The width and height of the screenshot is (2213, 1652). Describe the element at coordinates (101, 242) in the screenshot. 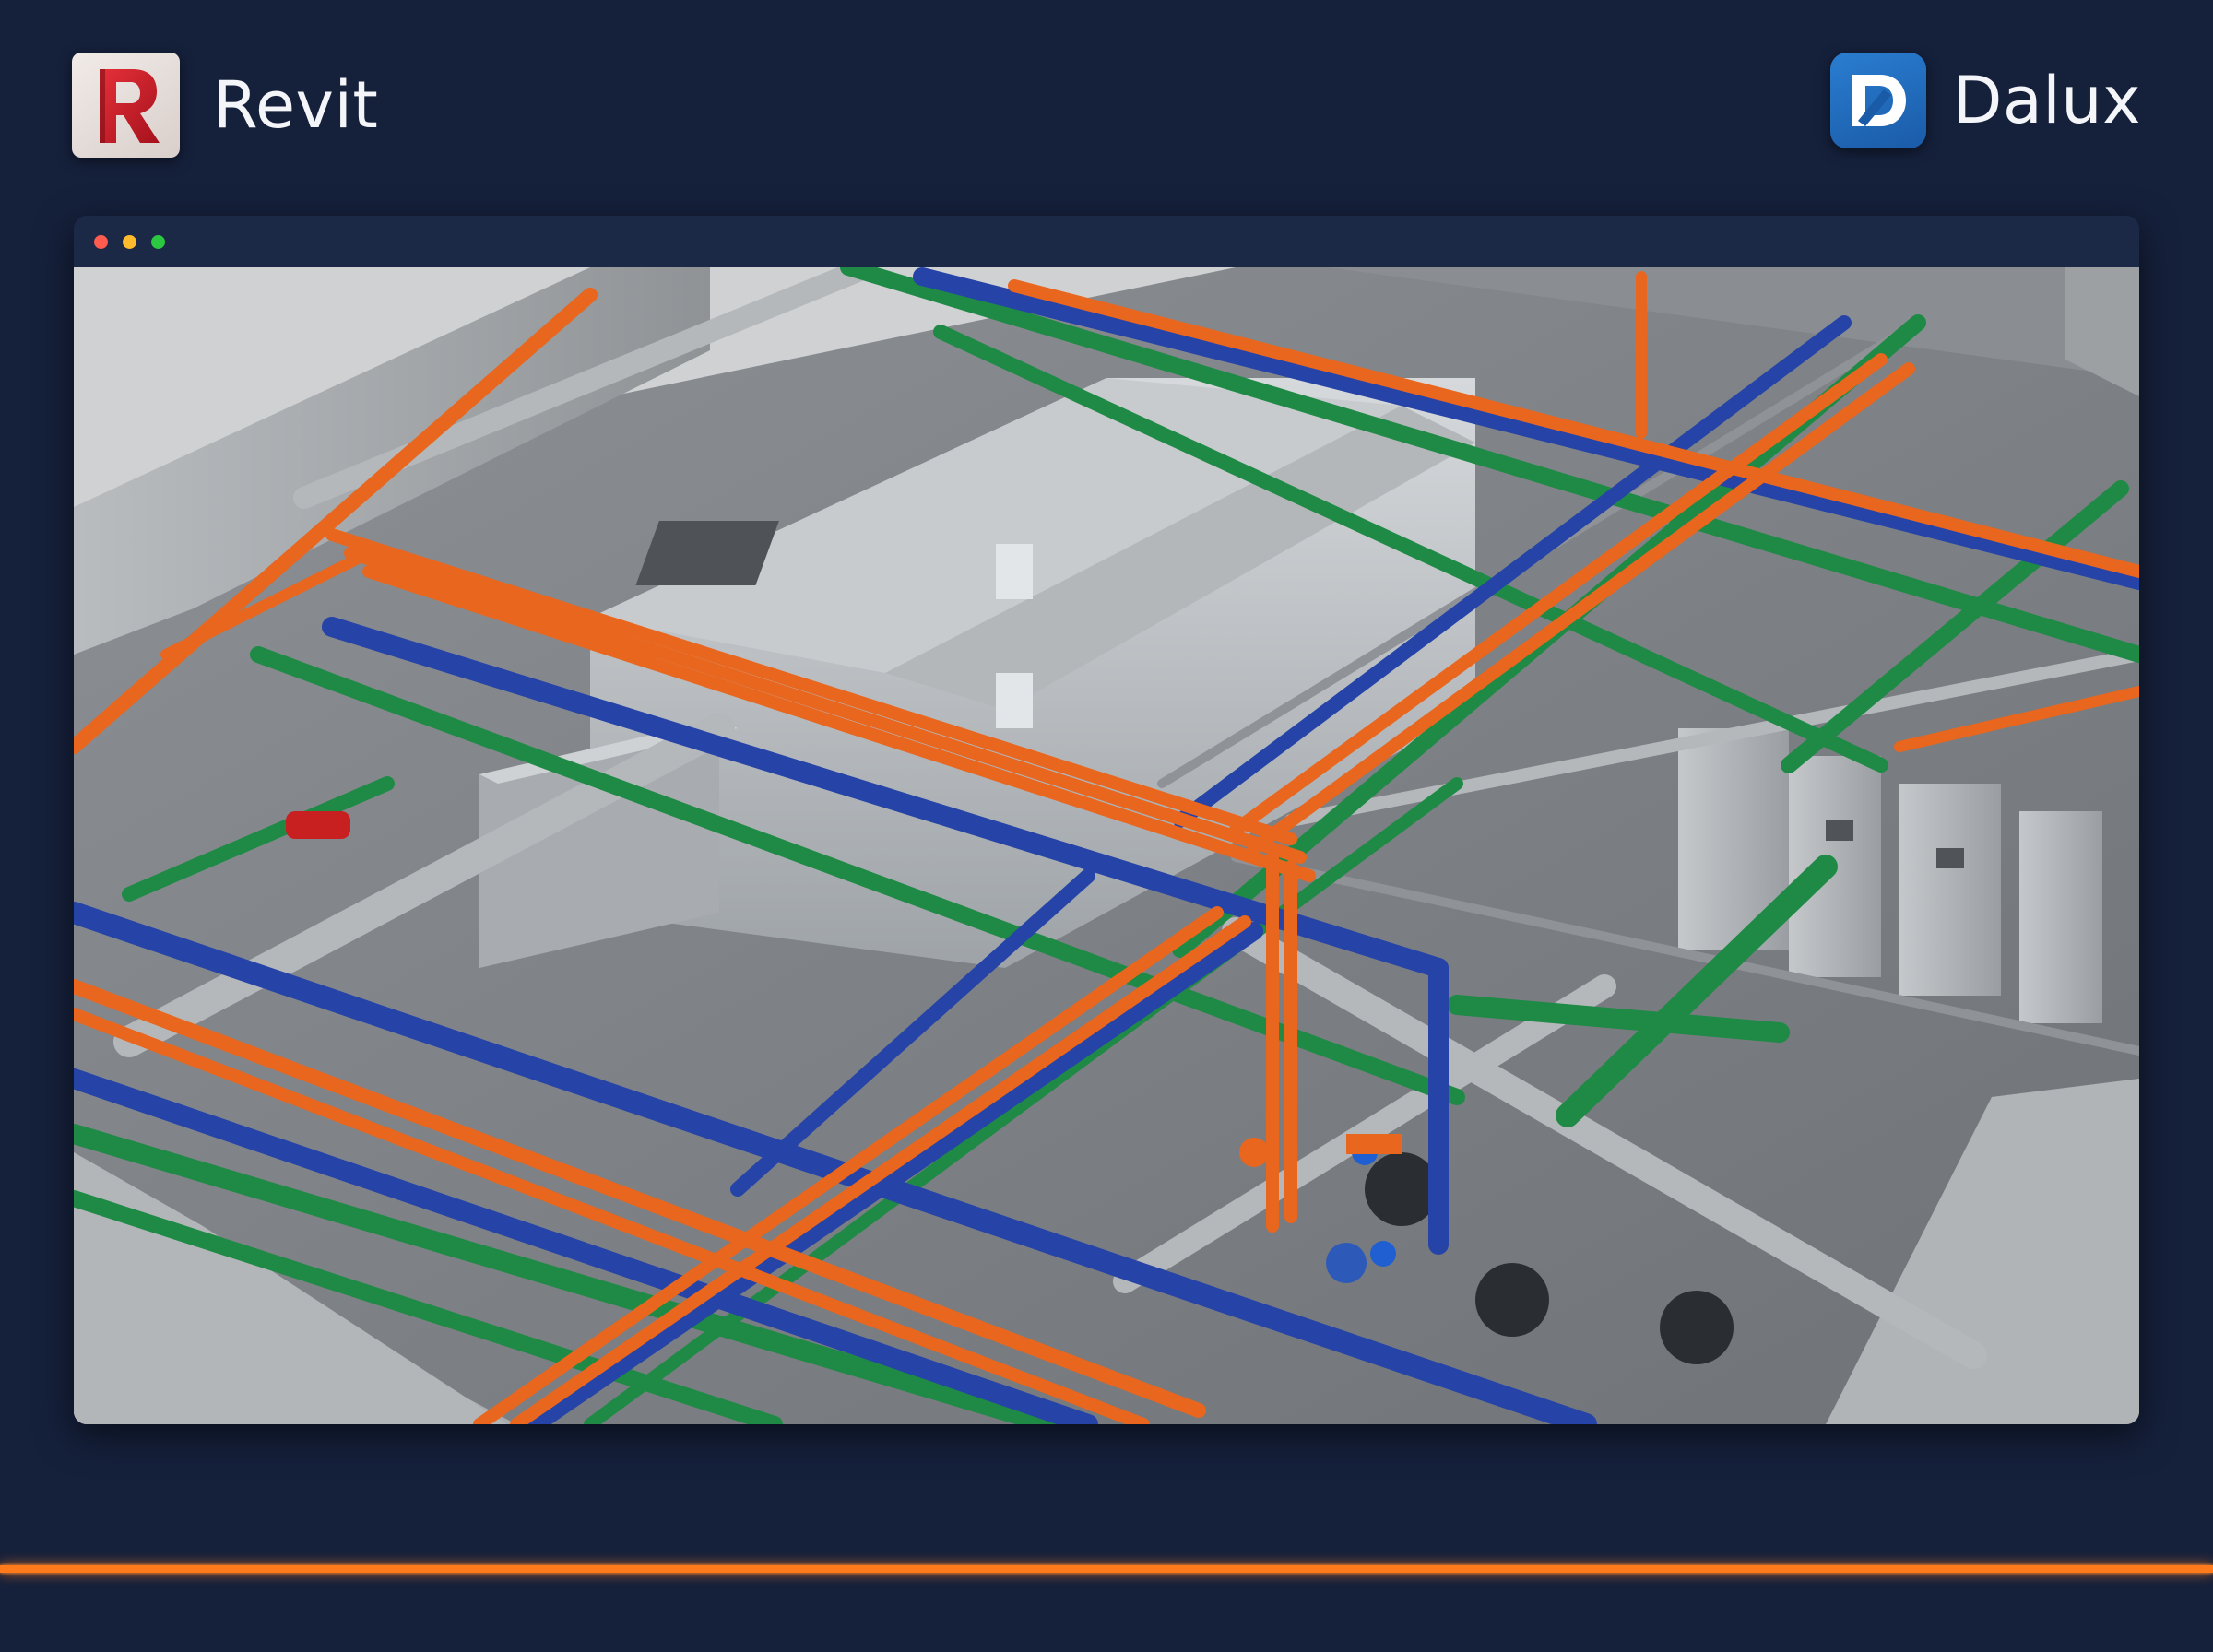

I see `close-window-button` at that location.